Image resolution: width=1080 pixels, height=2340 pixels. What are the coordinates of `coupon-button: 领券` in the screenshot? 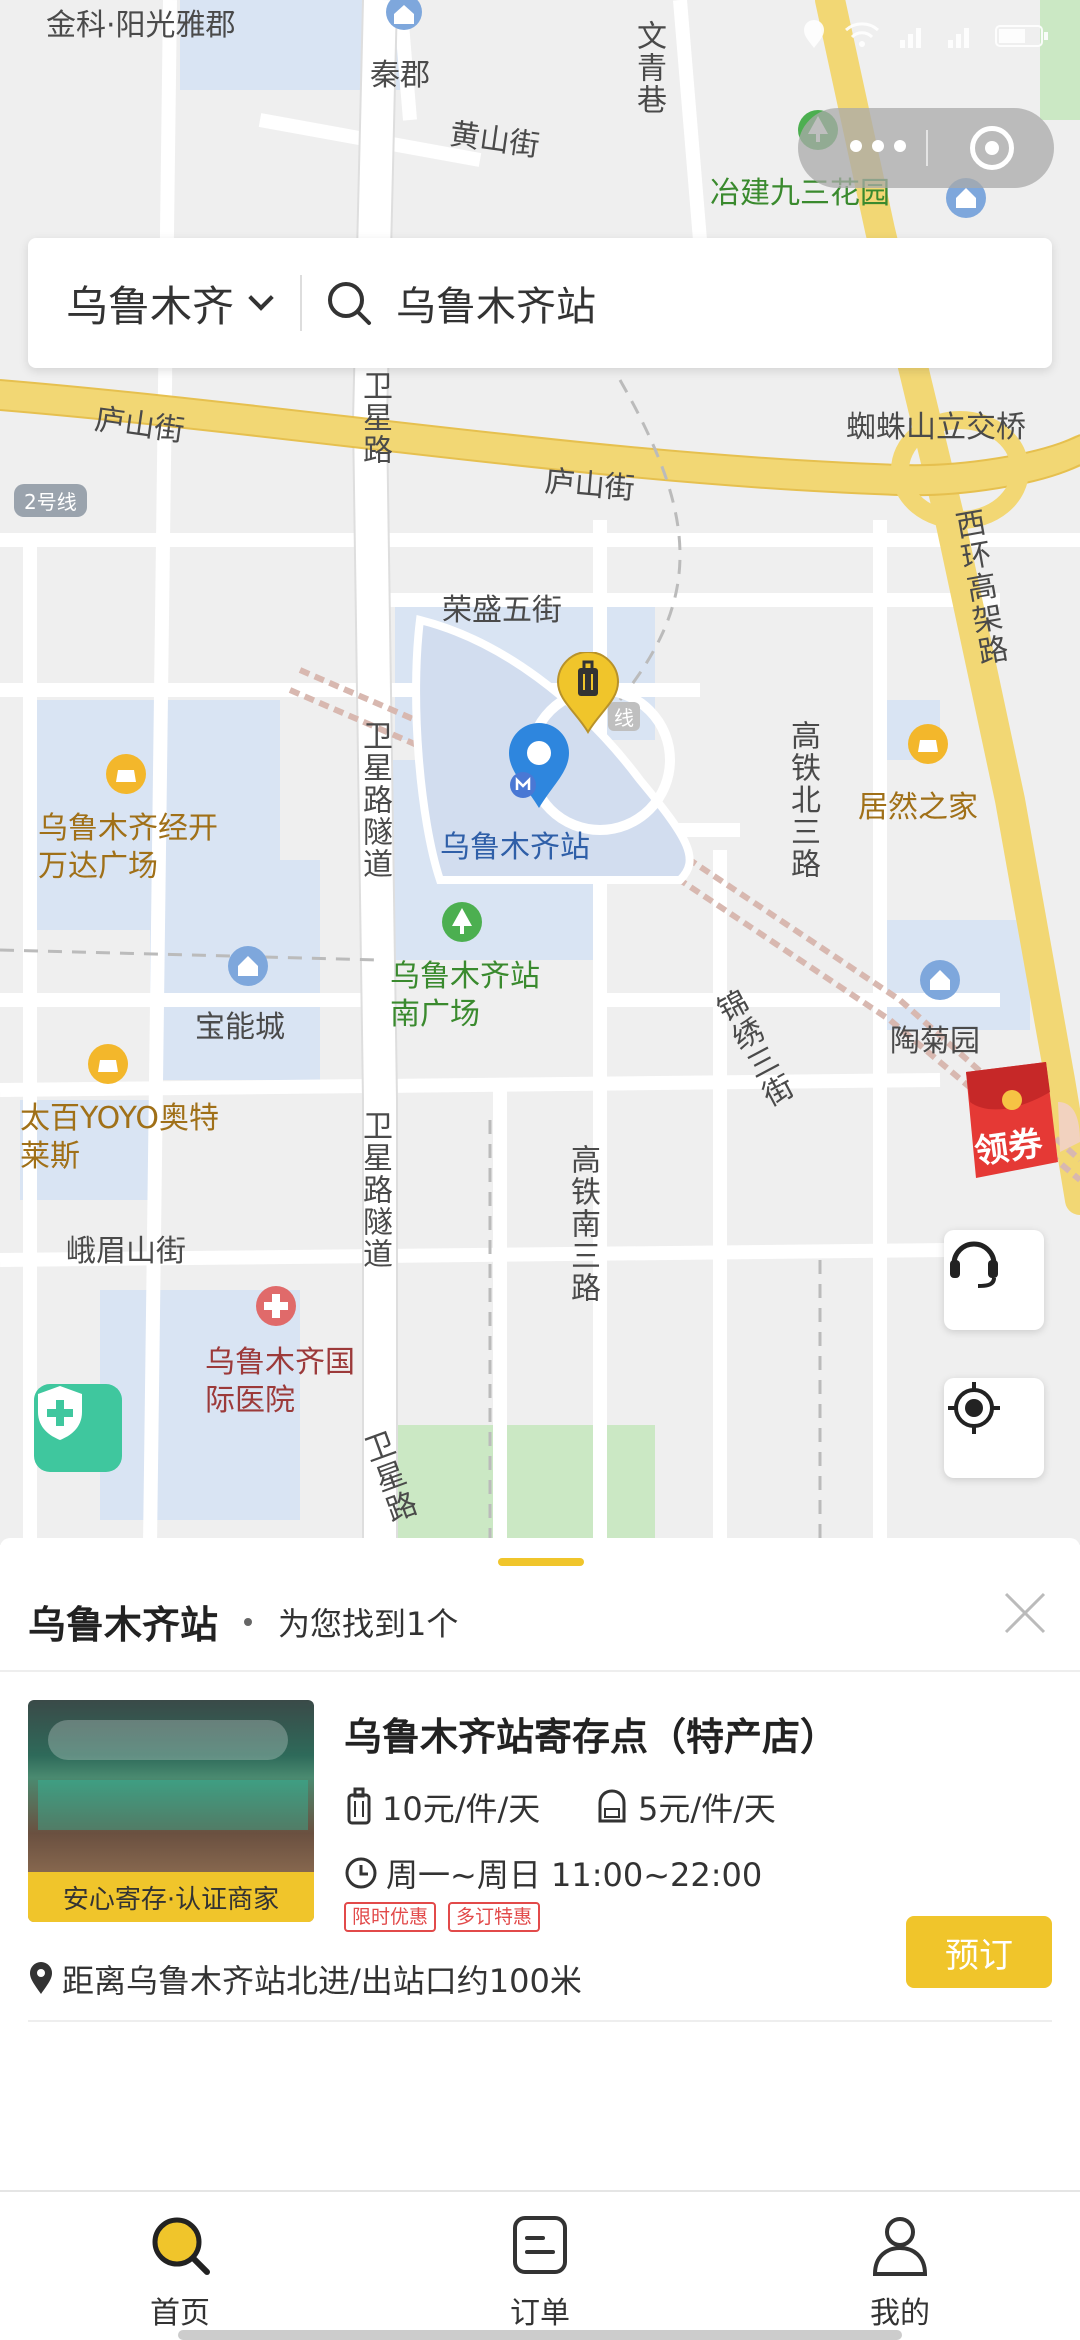 It's located at (1013, 1123).